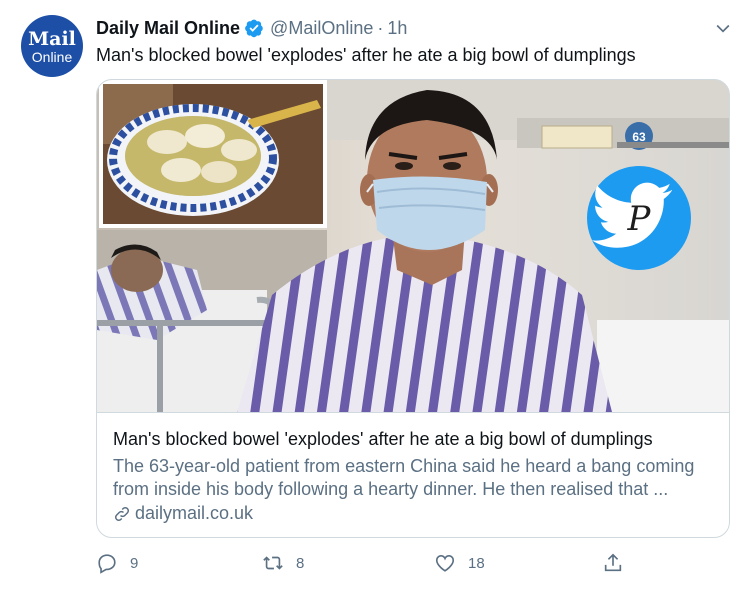 The height and width of the screenshot is (590, 753). What do you see at coordinates (445, 563) in the screenshot?
I see `like-icon` at bounding box center [445, 563].